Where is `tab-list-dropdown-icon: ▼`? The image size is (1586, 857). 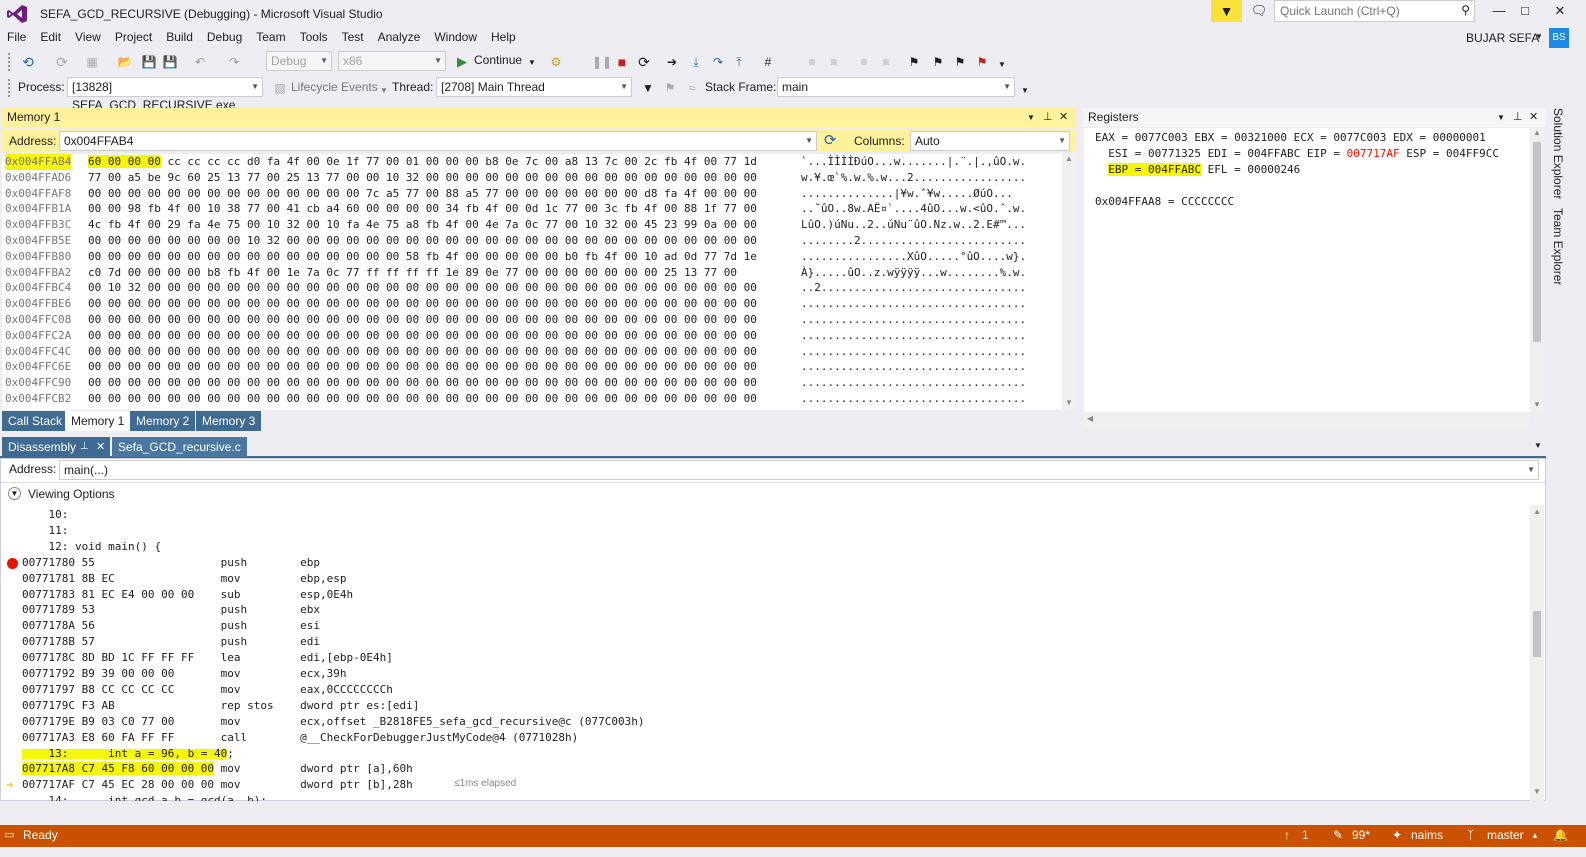 tab-list-dropdown-icon: ▼ is located at coordinates (1538, 445).